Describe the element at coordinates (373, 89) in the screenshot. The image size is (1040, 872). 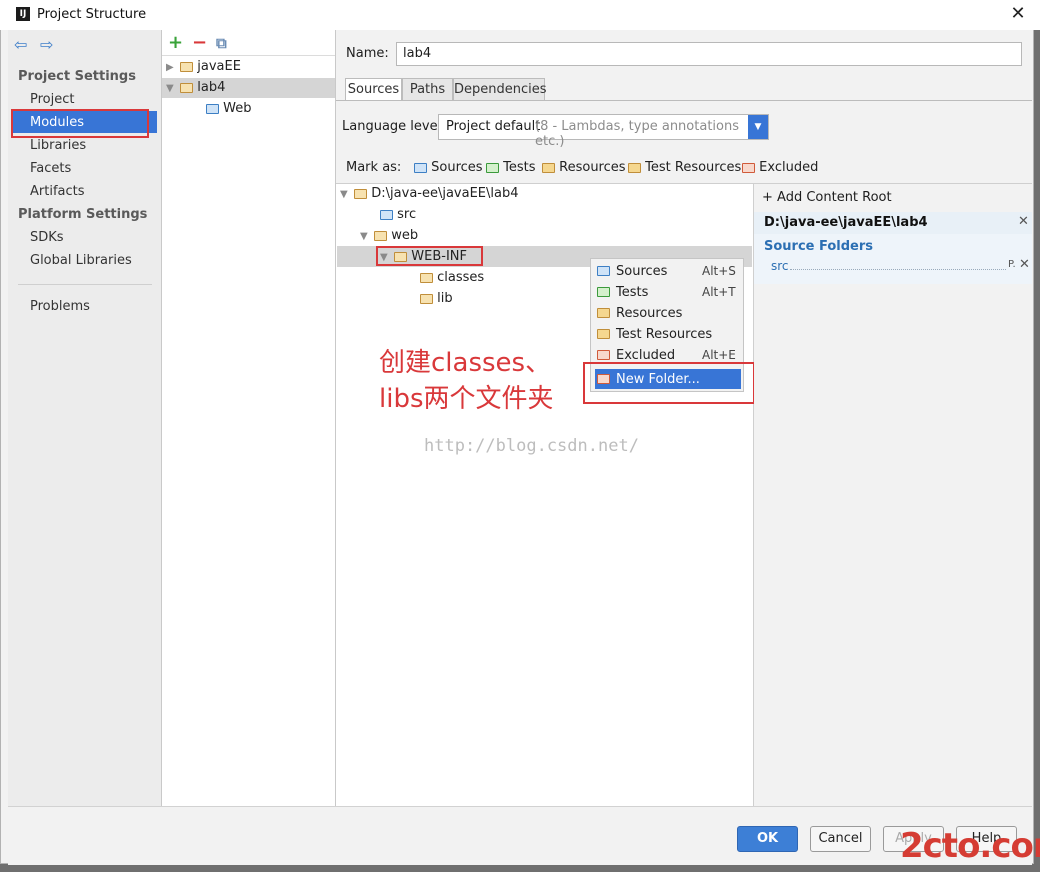
I see `tab-sources: Sources` at that location.